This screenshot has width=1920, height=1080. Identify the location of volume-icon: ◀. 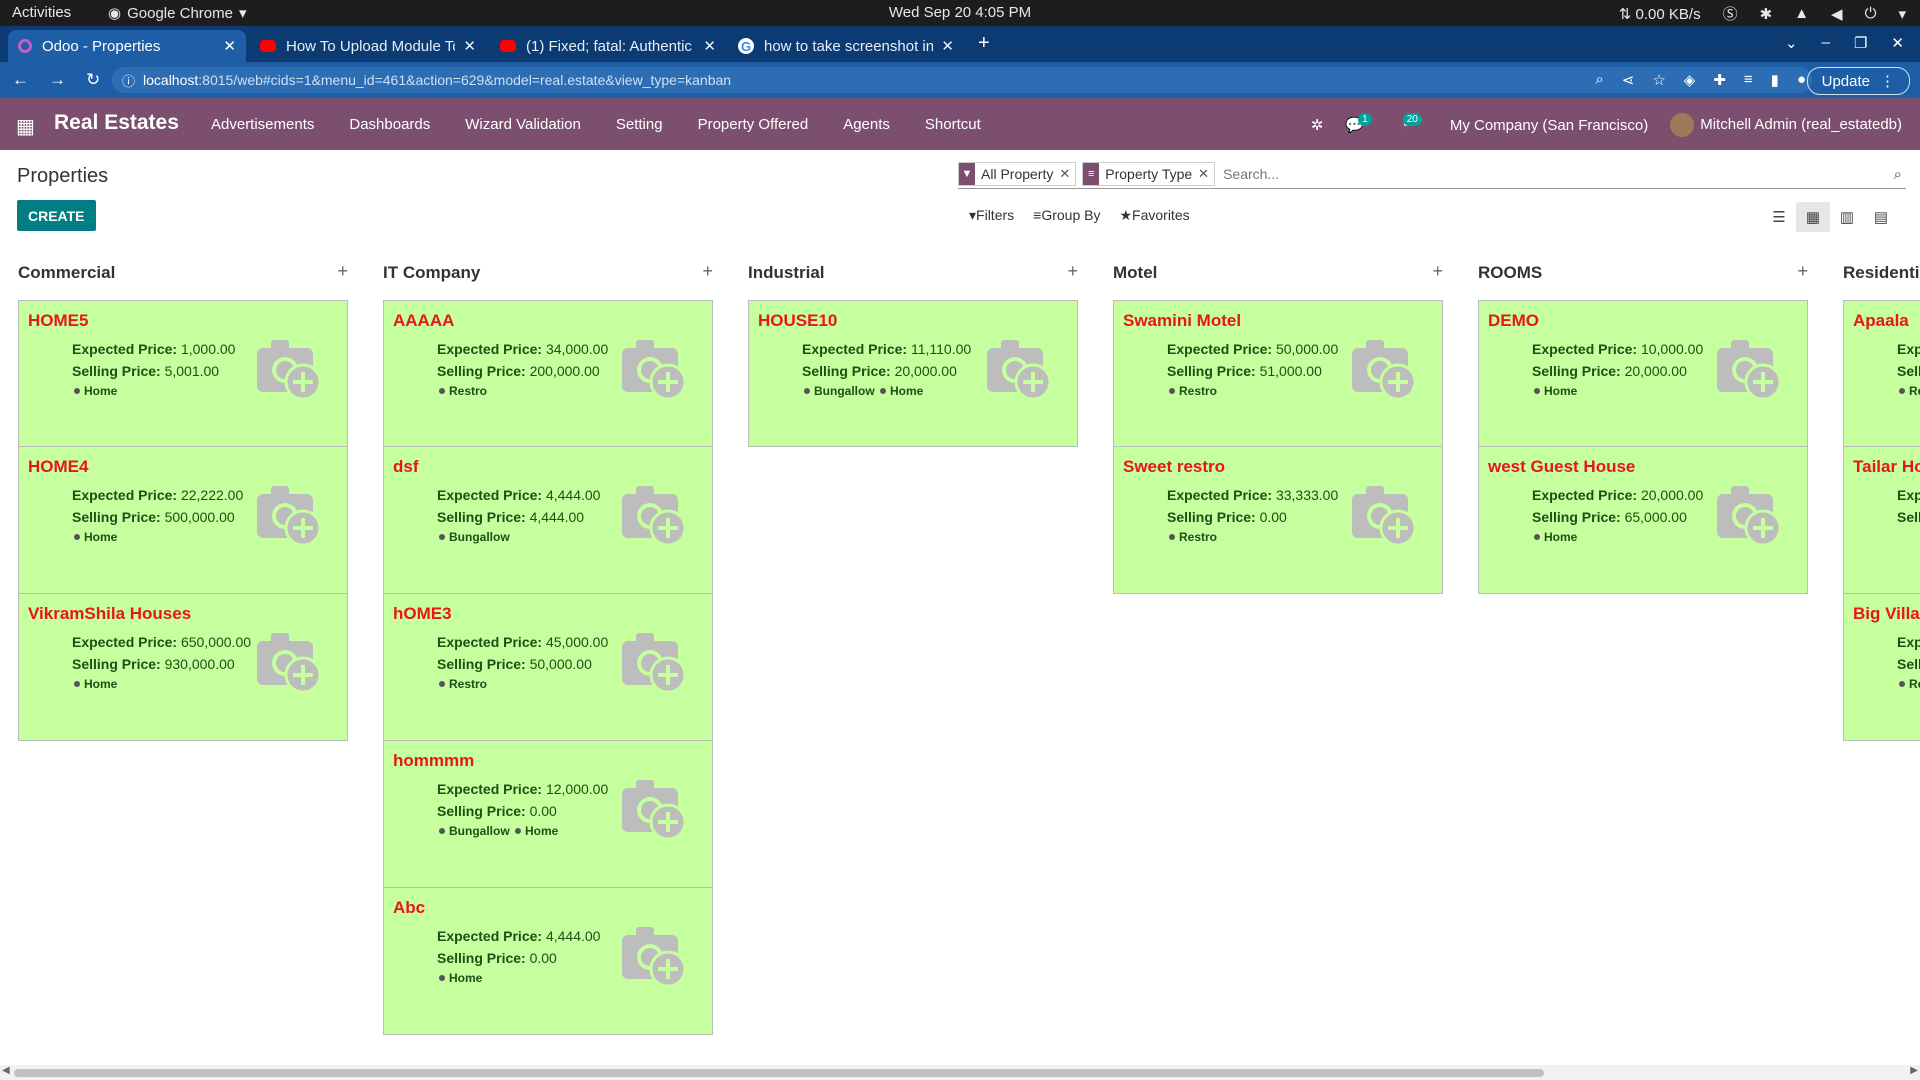
(1837, 14).